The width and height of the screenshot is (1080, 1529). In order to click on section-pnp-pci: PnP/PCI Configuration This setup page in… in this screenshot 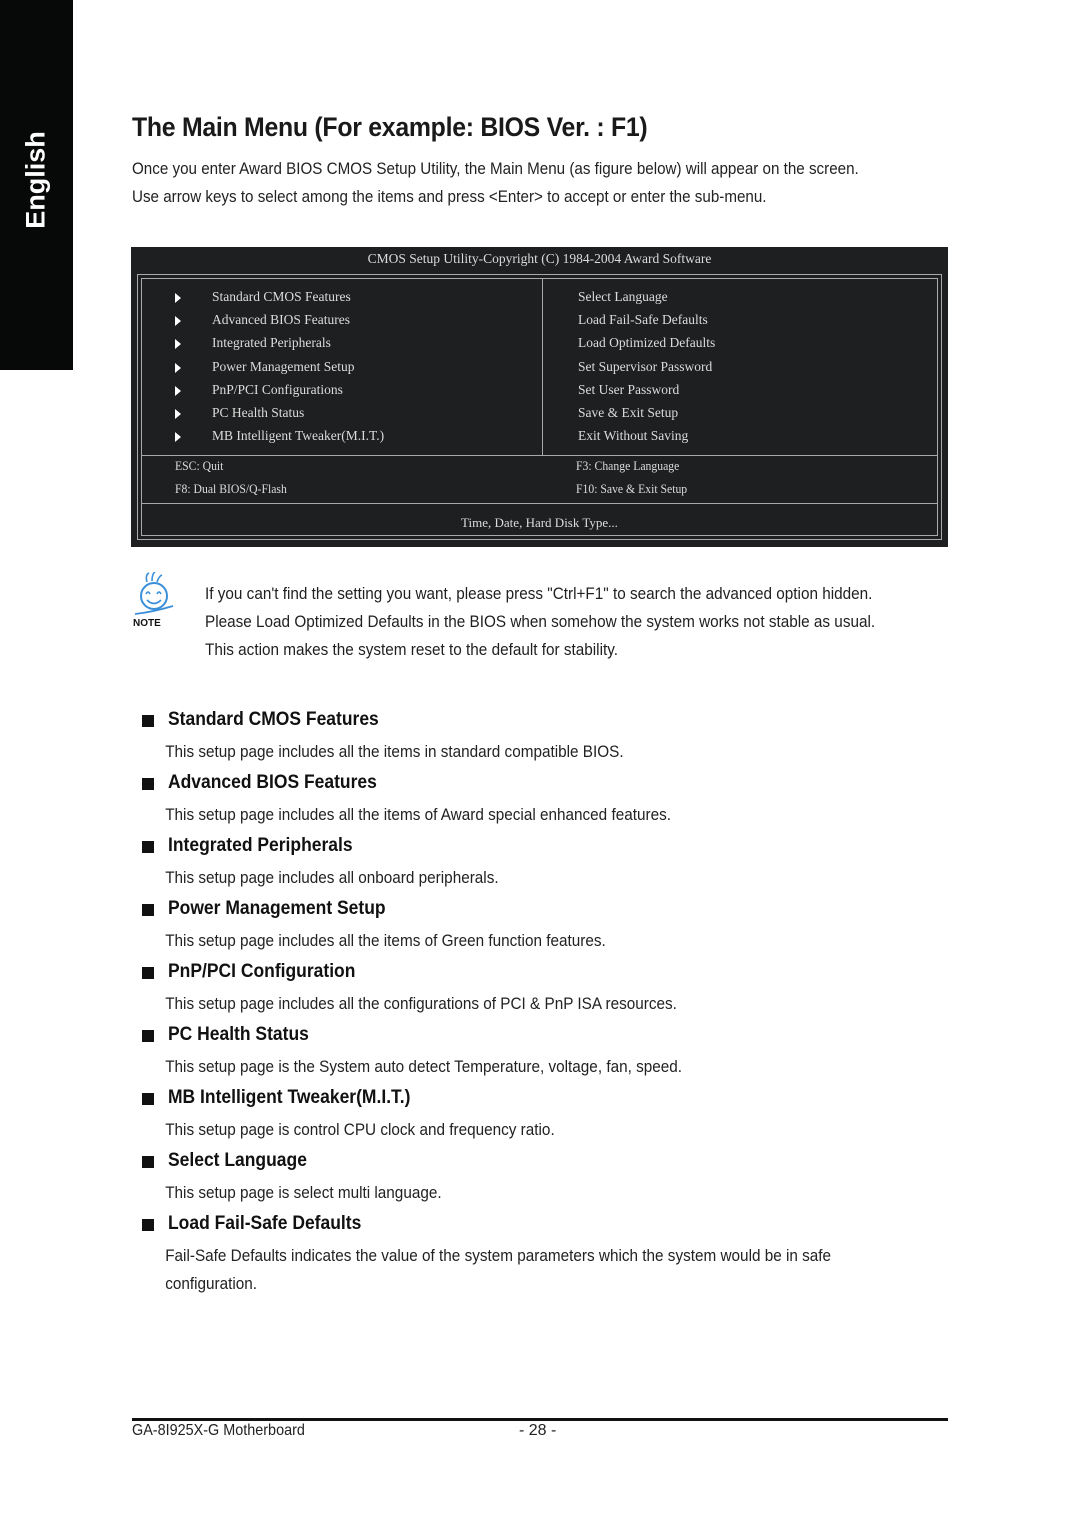, I will do `click(550, 989)`.